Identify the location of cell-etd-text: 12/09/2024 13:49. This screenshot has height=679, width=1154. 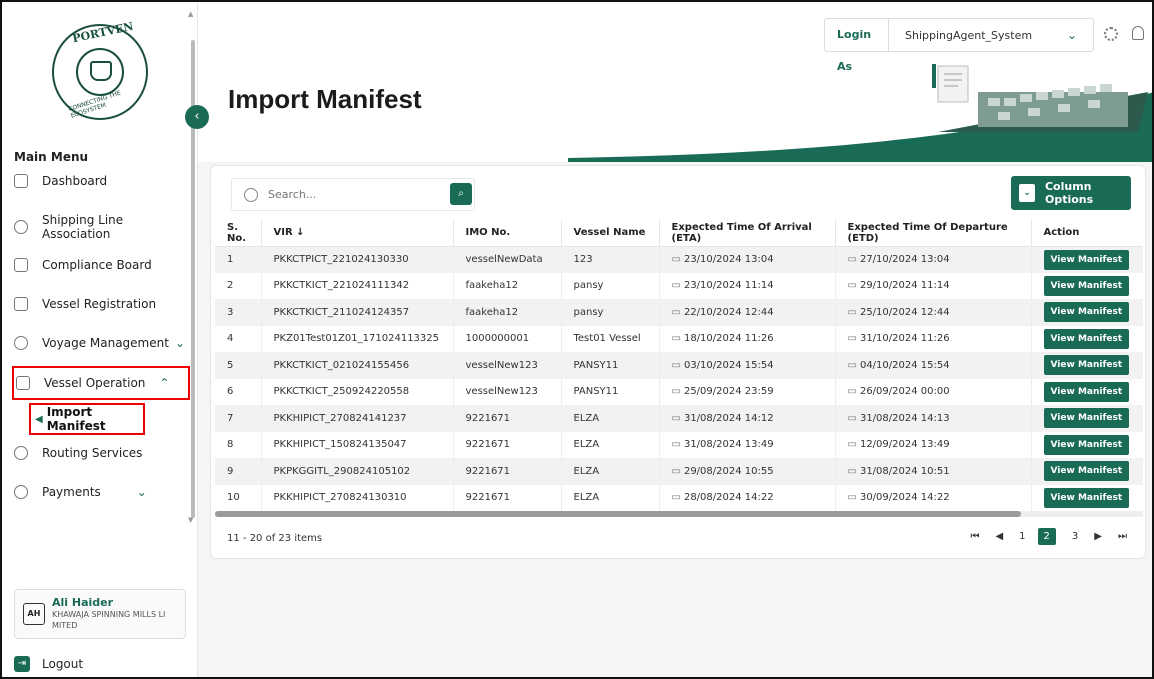
(904, 445).